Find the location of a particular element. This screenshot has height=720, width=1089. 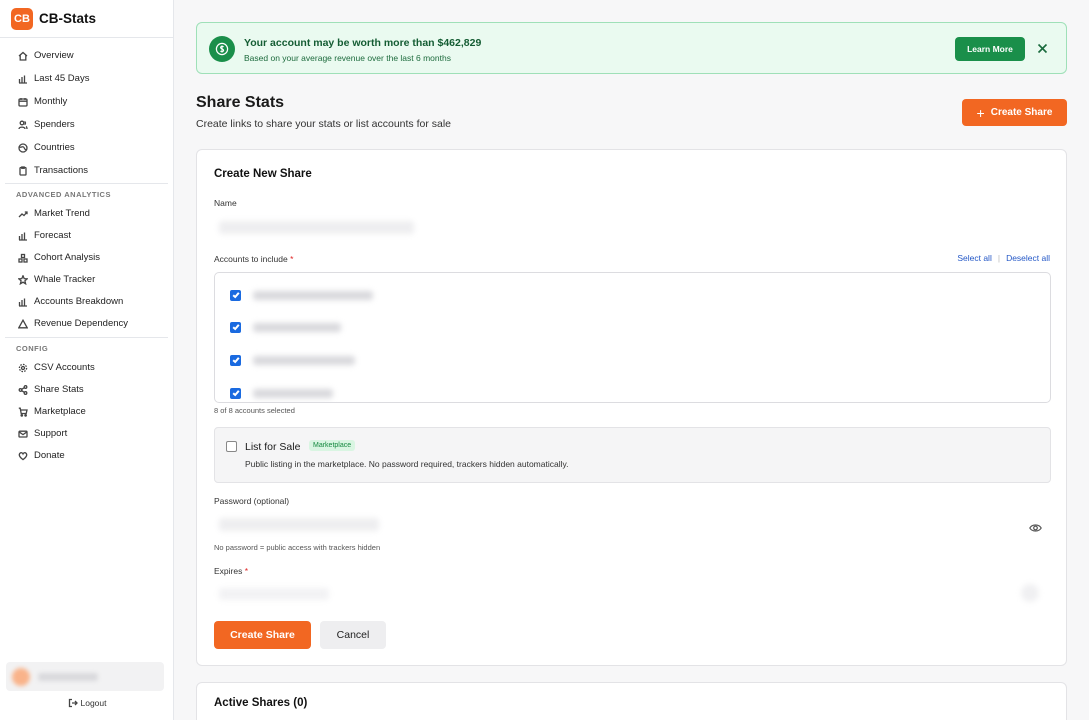

app-name: CB-Stats is located at coordinates (68, 18).